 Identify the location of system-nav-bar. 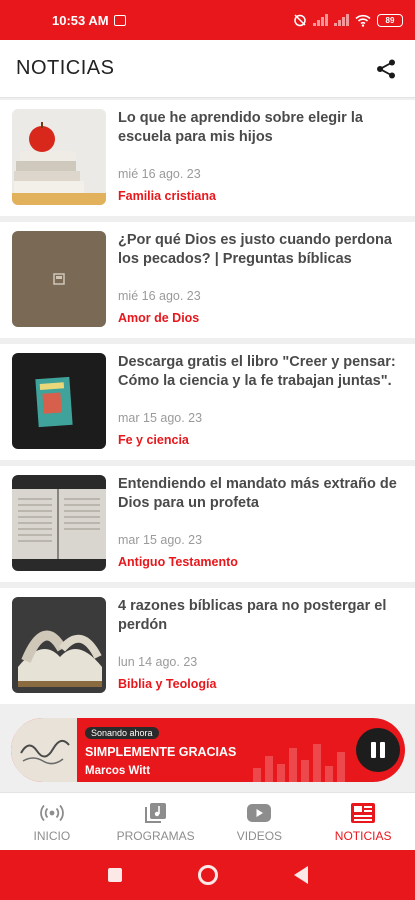
(207, 875).